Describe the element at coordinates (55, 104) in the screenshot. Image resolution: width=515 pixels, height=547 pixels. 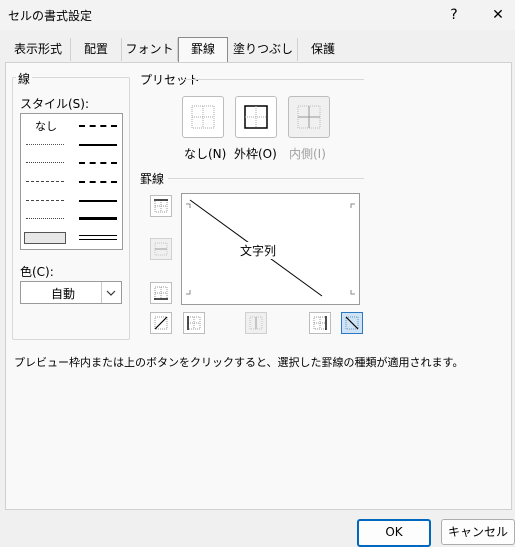
I see `style-label: スタイル(S):` at that location.